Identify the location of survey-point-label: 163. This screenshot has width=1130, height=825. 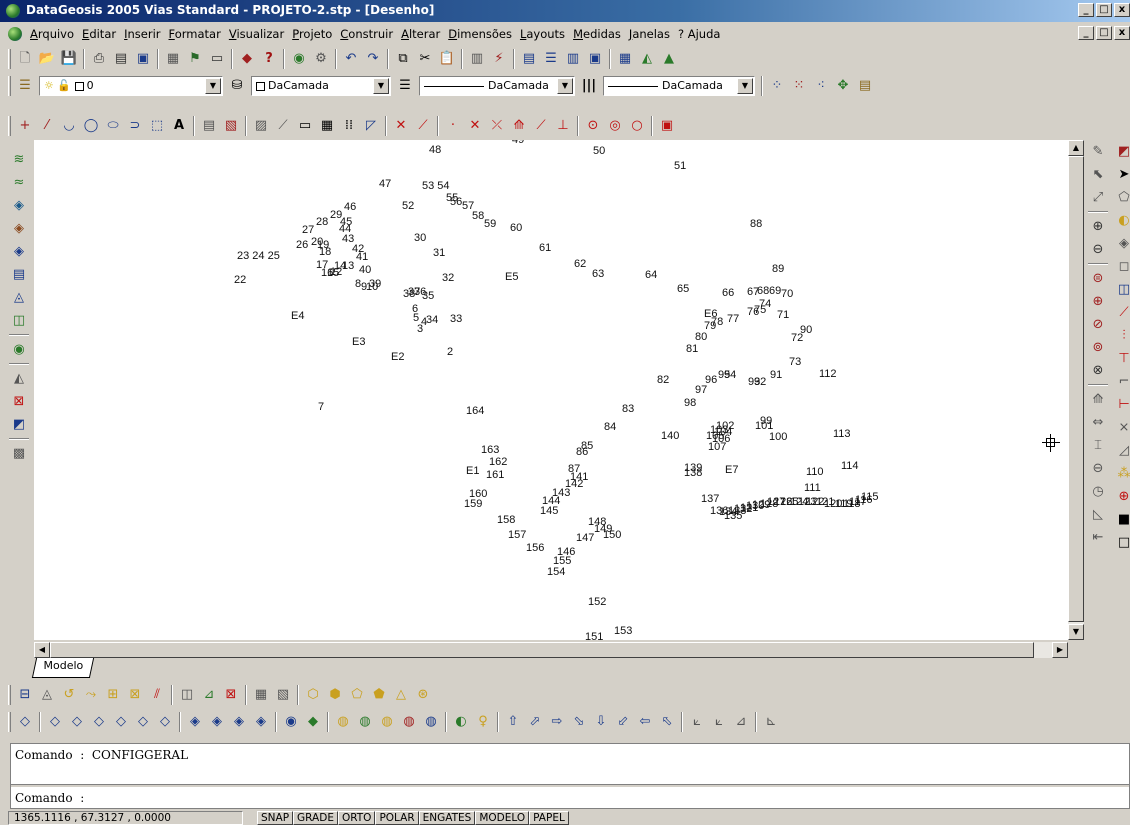
(490, 450).